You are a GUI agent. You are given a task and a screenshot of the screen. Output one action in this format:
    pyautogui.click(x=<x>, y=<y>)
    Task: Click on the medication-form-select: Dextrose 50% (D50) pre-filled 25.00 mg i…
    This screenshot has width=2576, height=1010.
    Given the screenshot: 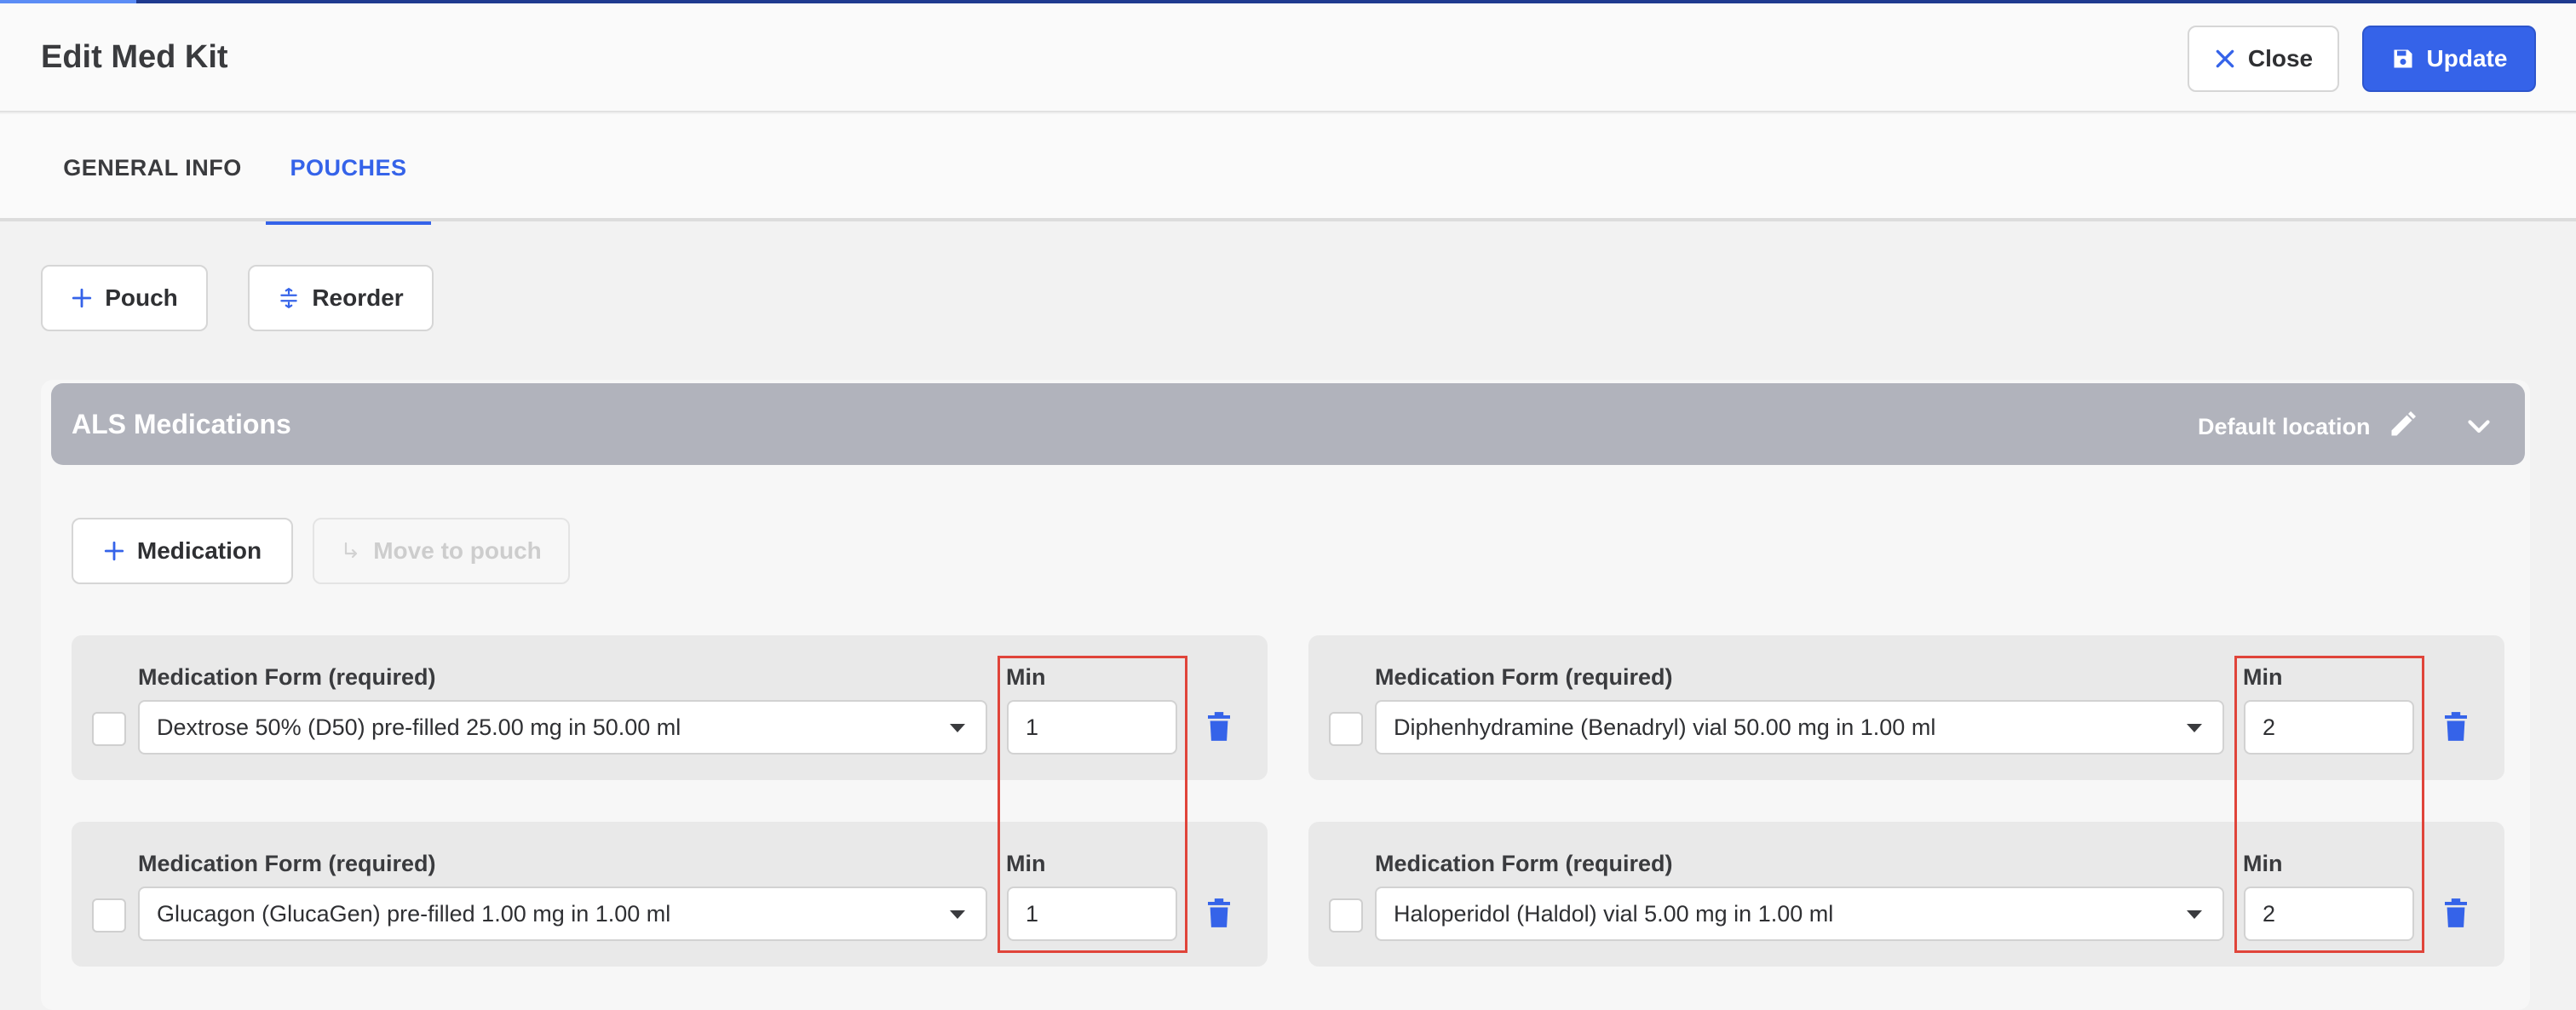 What is the action you would take?
    pyautogui.click(x=562, y=727)
    